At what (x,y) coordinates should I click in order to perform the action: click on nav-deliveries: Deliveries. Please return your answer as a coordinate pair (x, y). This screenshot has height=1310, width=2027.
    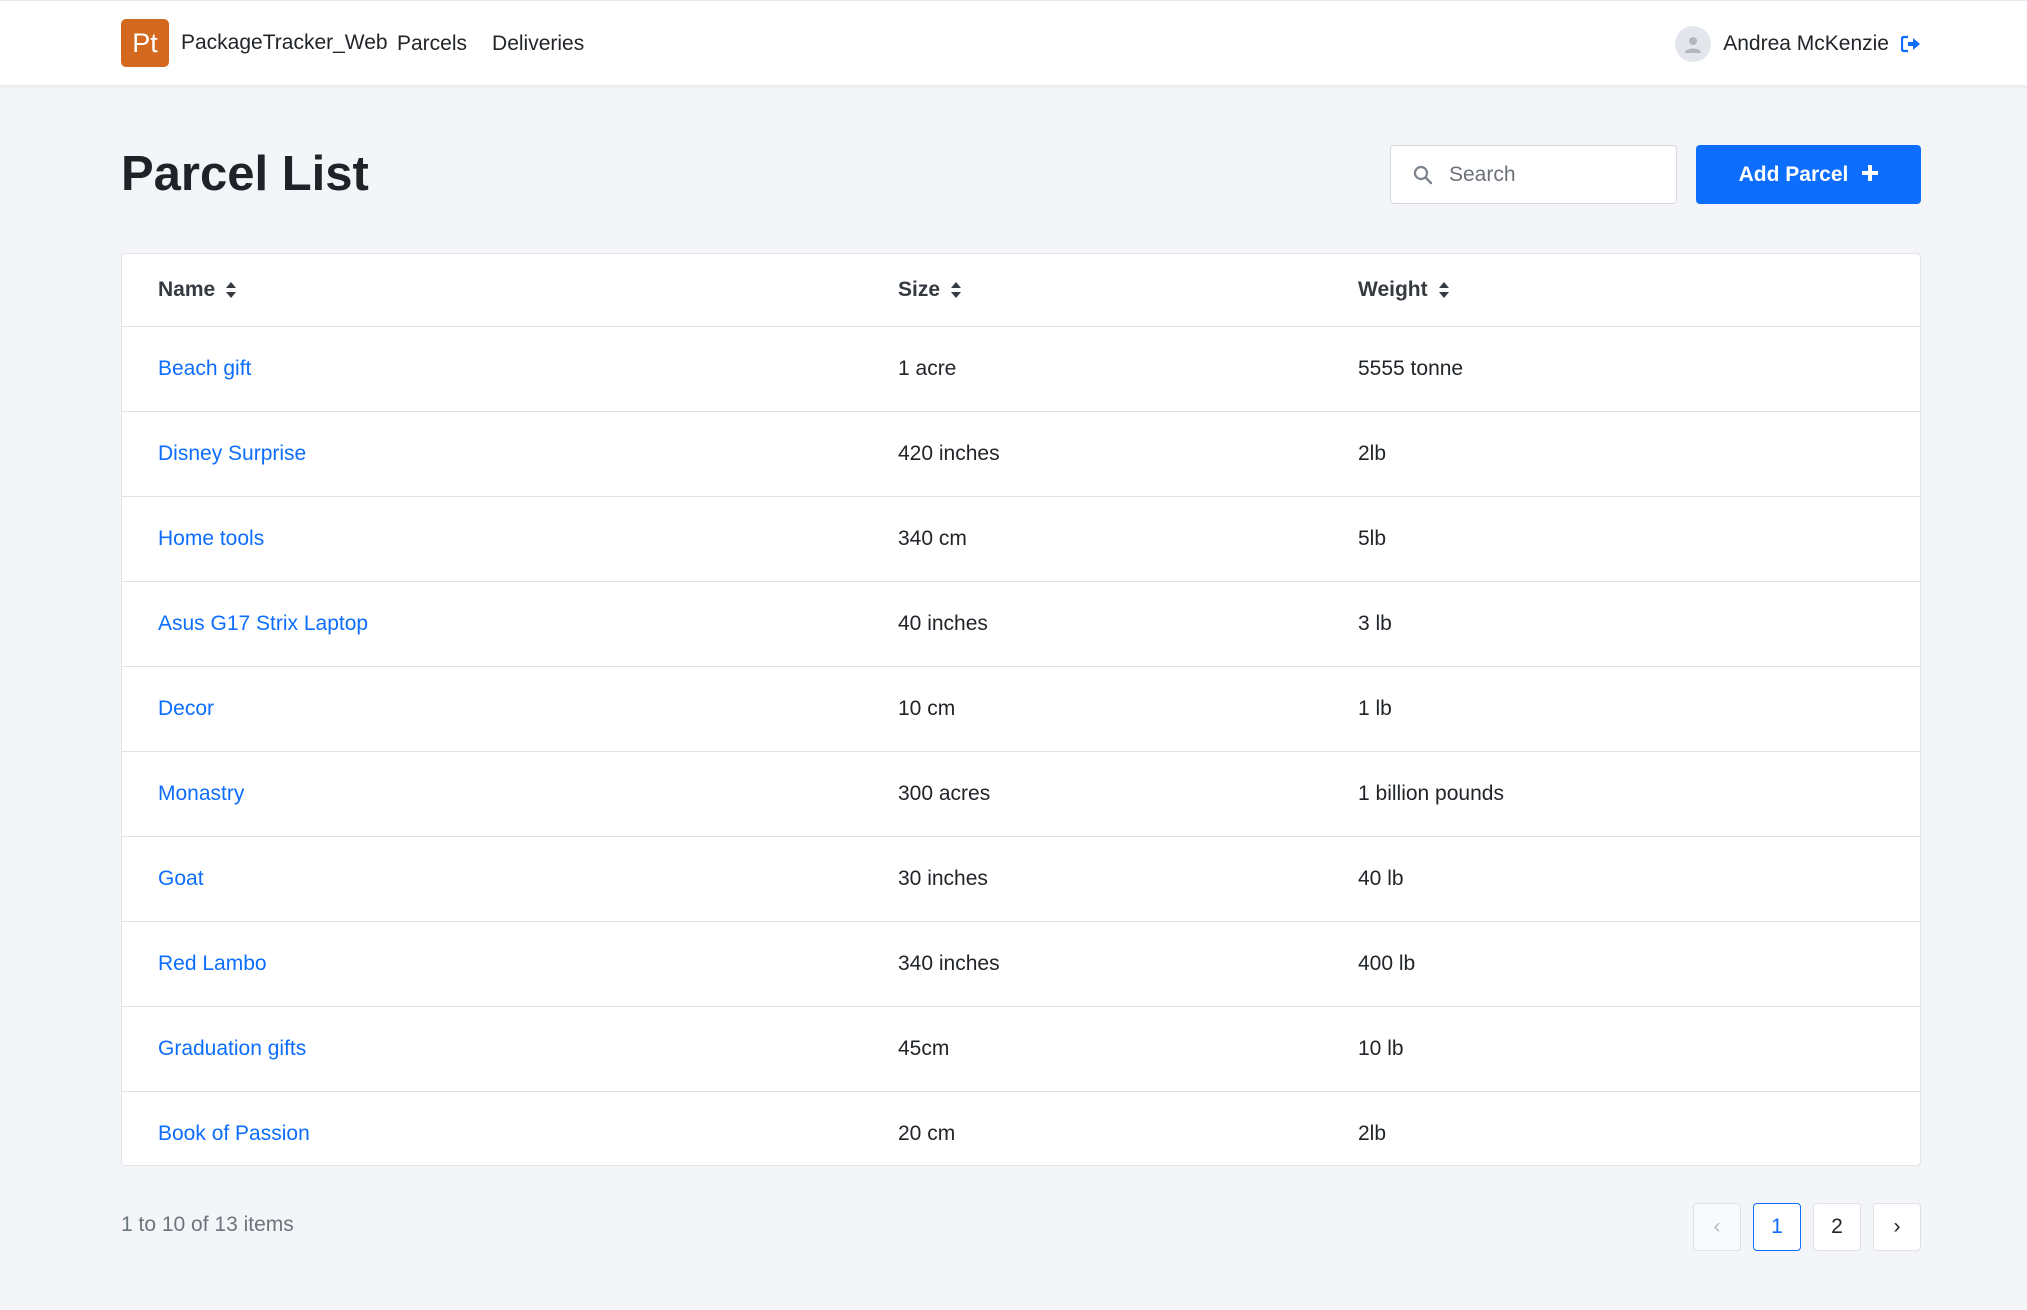
    Looking at the image, I should click on (538, 44).